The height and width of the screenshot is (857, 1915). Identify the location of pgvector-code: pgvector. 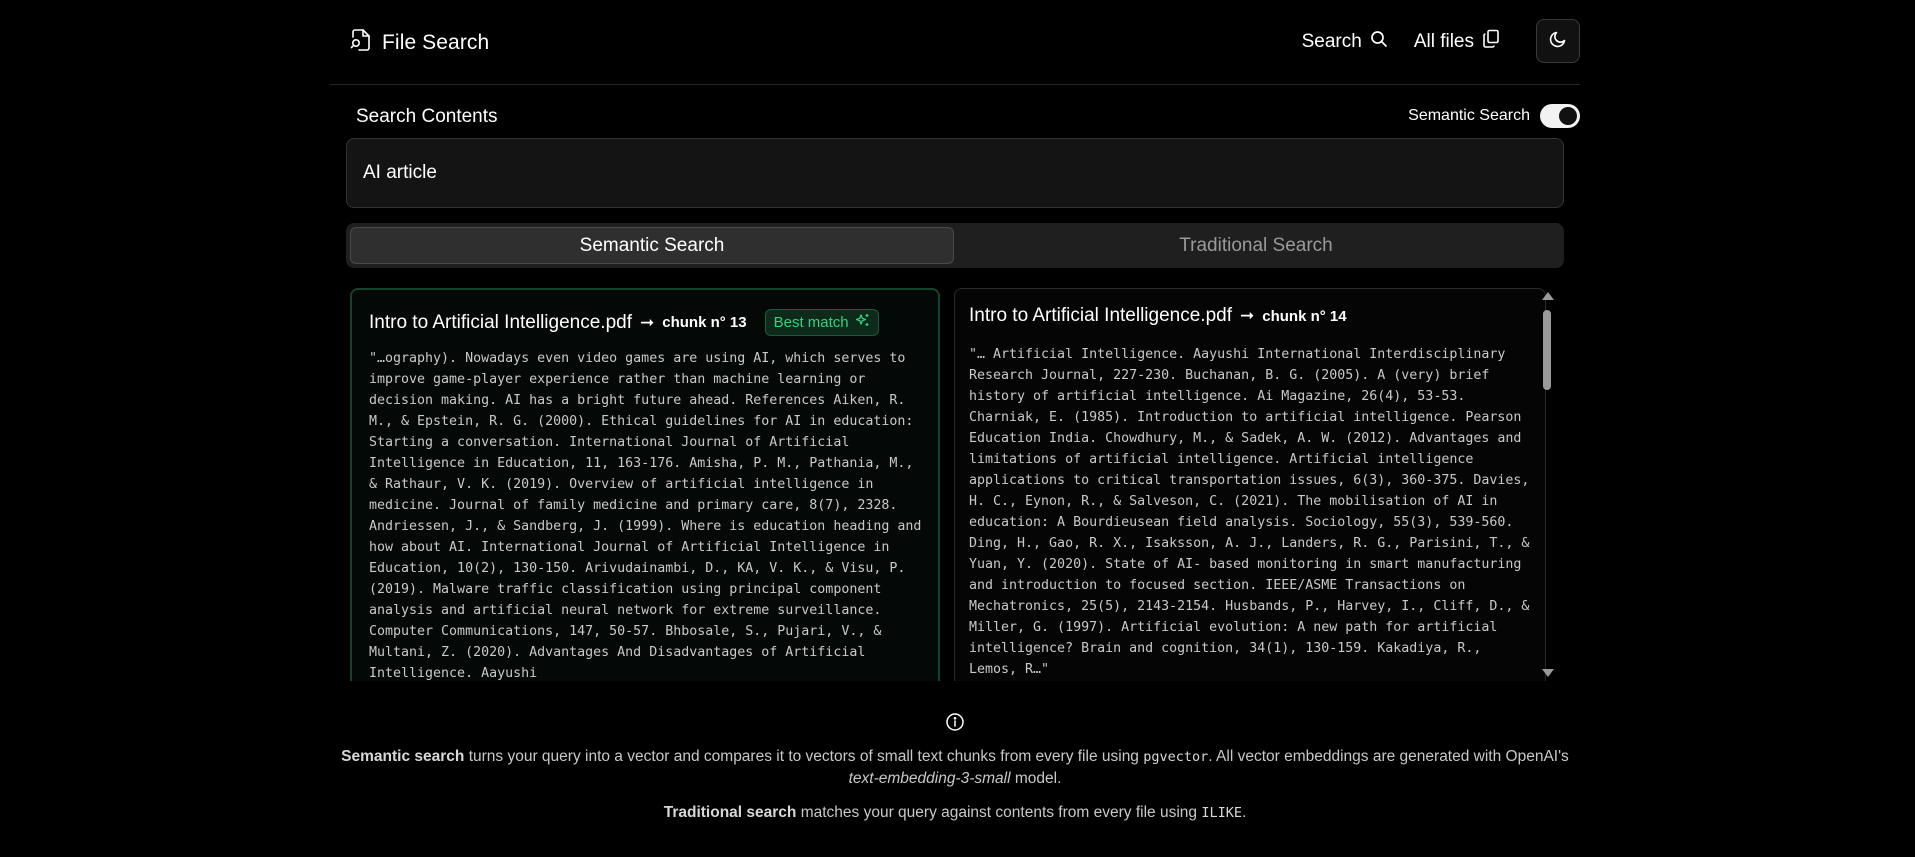
(1176, 757).